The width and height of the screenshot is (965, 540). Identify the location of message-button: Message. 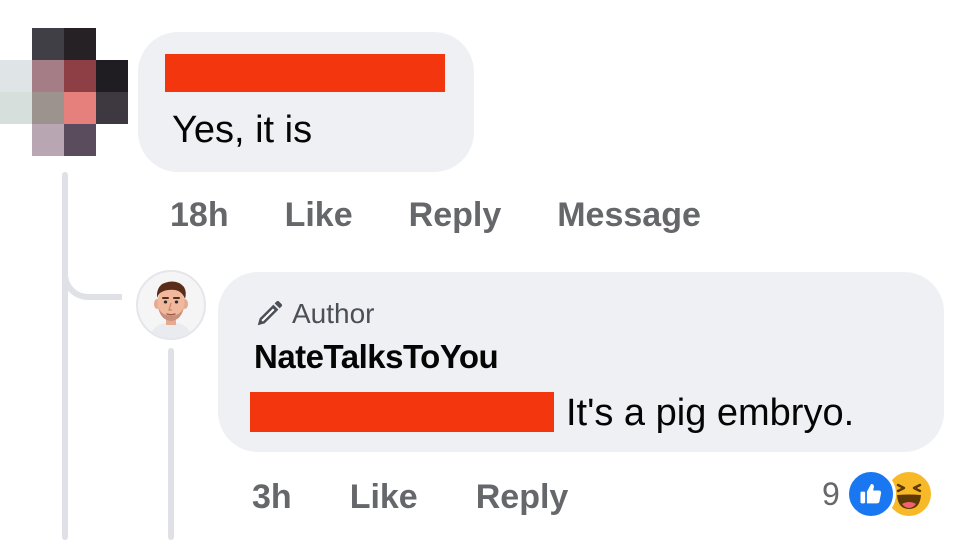
(629, 215).